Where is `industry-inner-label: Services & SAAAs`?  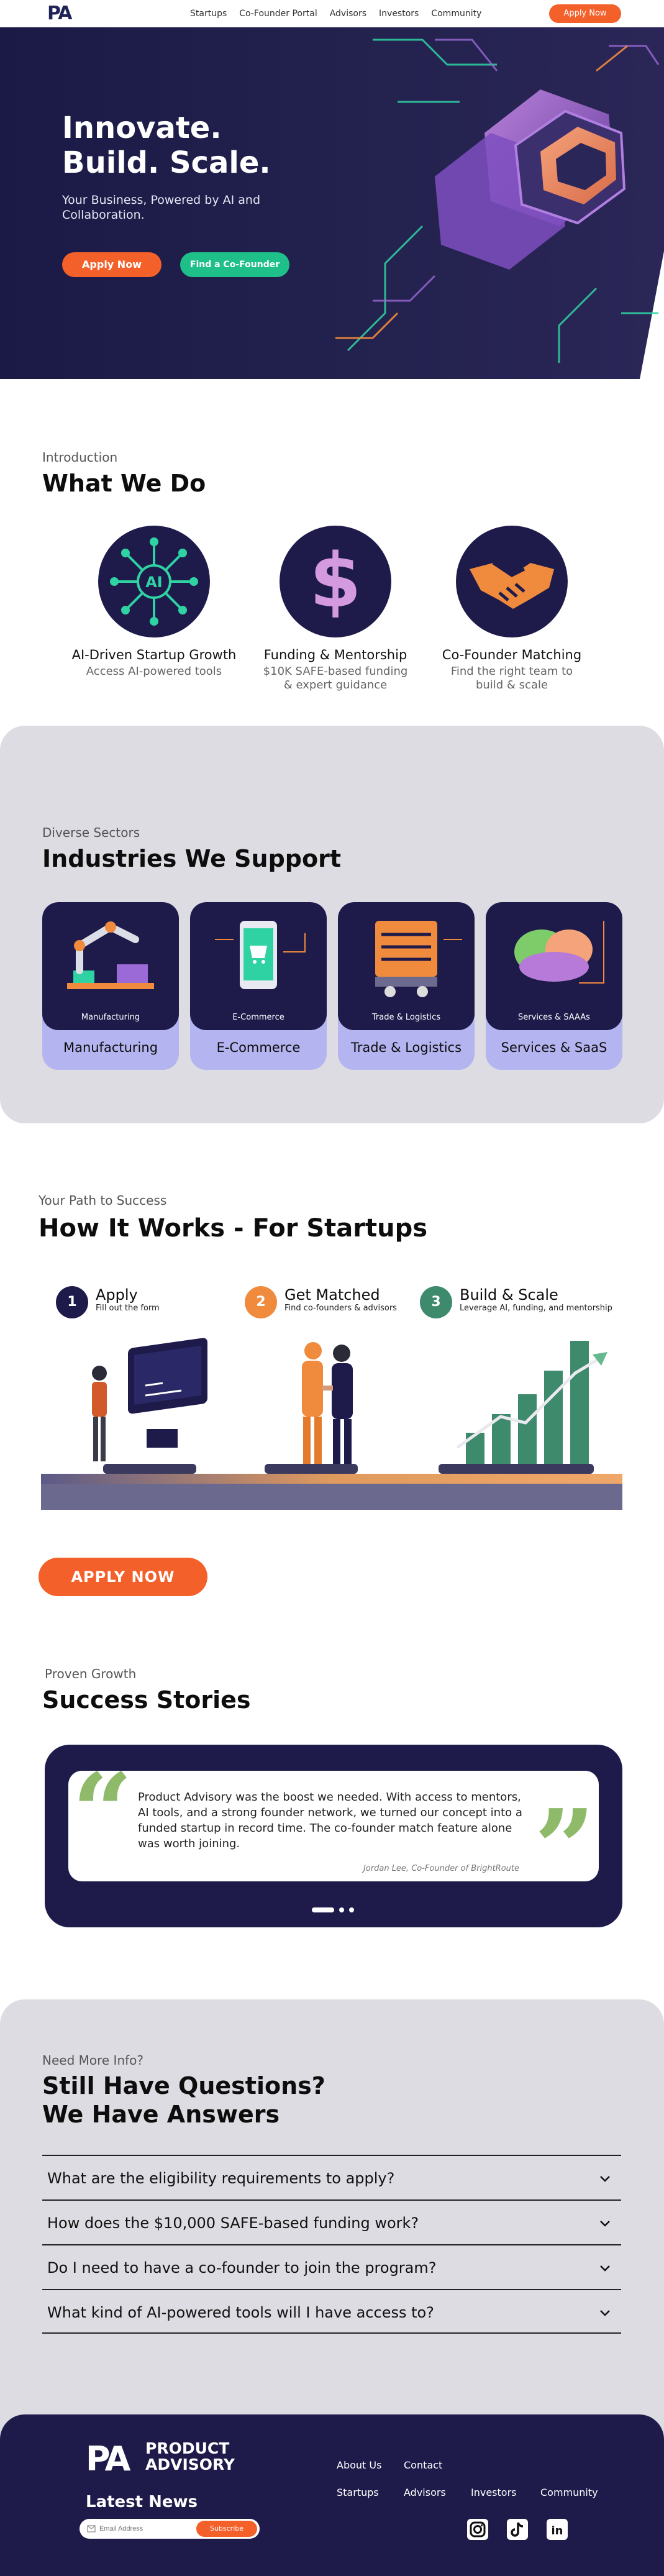 industry-inner-label: Services & SAAAs is located at coordinates (554, 1017).